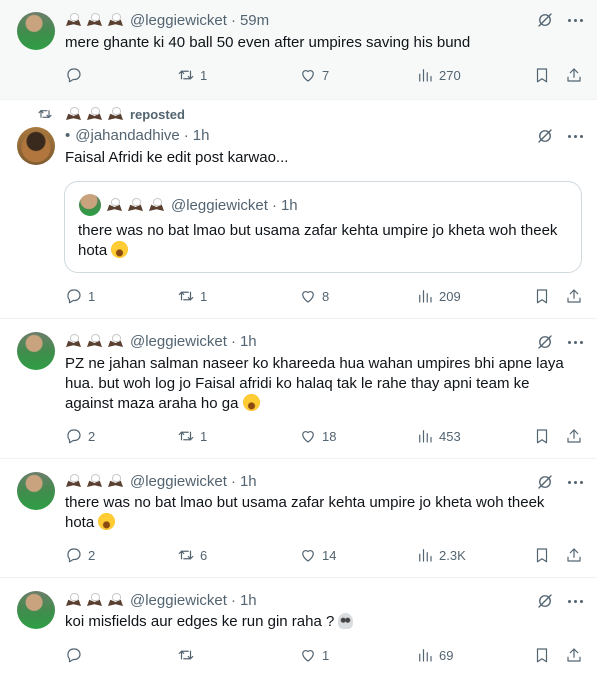 The image size is (597, 685). I want to click on action-bar: 2 6 14 2.3K, so click(325, 555).